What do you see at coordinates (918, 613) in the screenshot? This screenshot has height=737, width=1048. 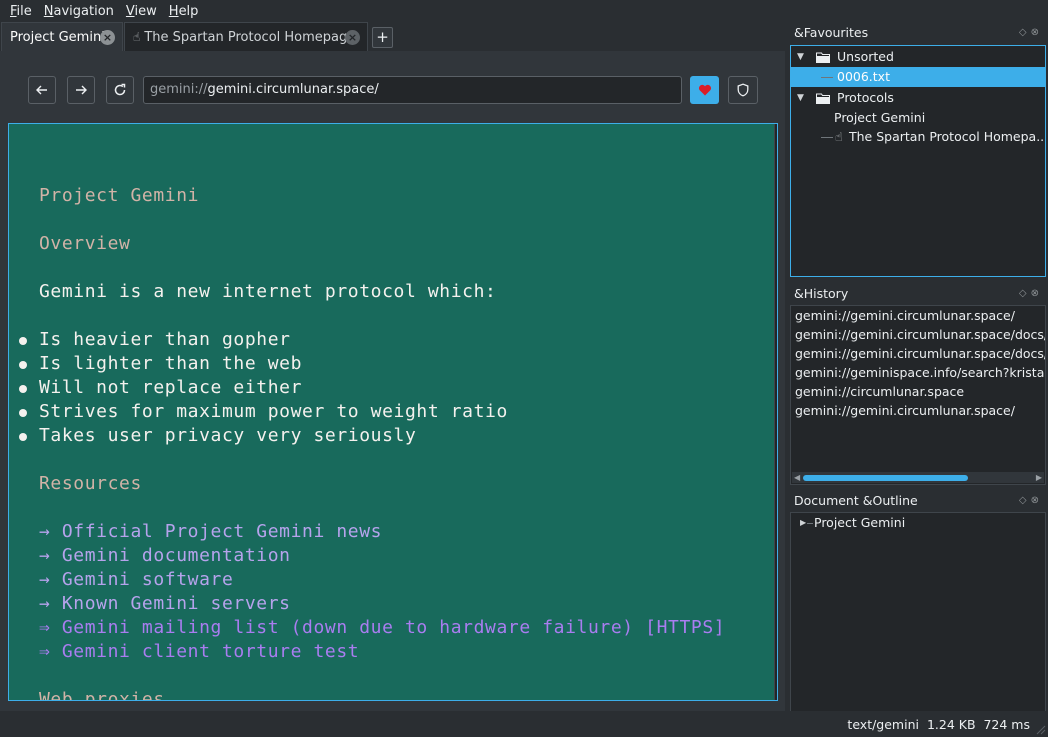 I see `outline-tree: ▶ Project Gemini` at bounding box center [918, 613].